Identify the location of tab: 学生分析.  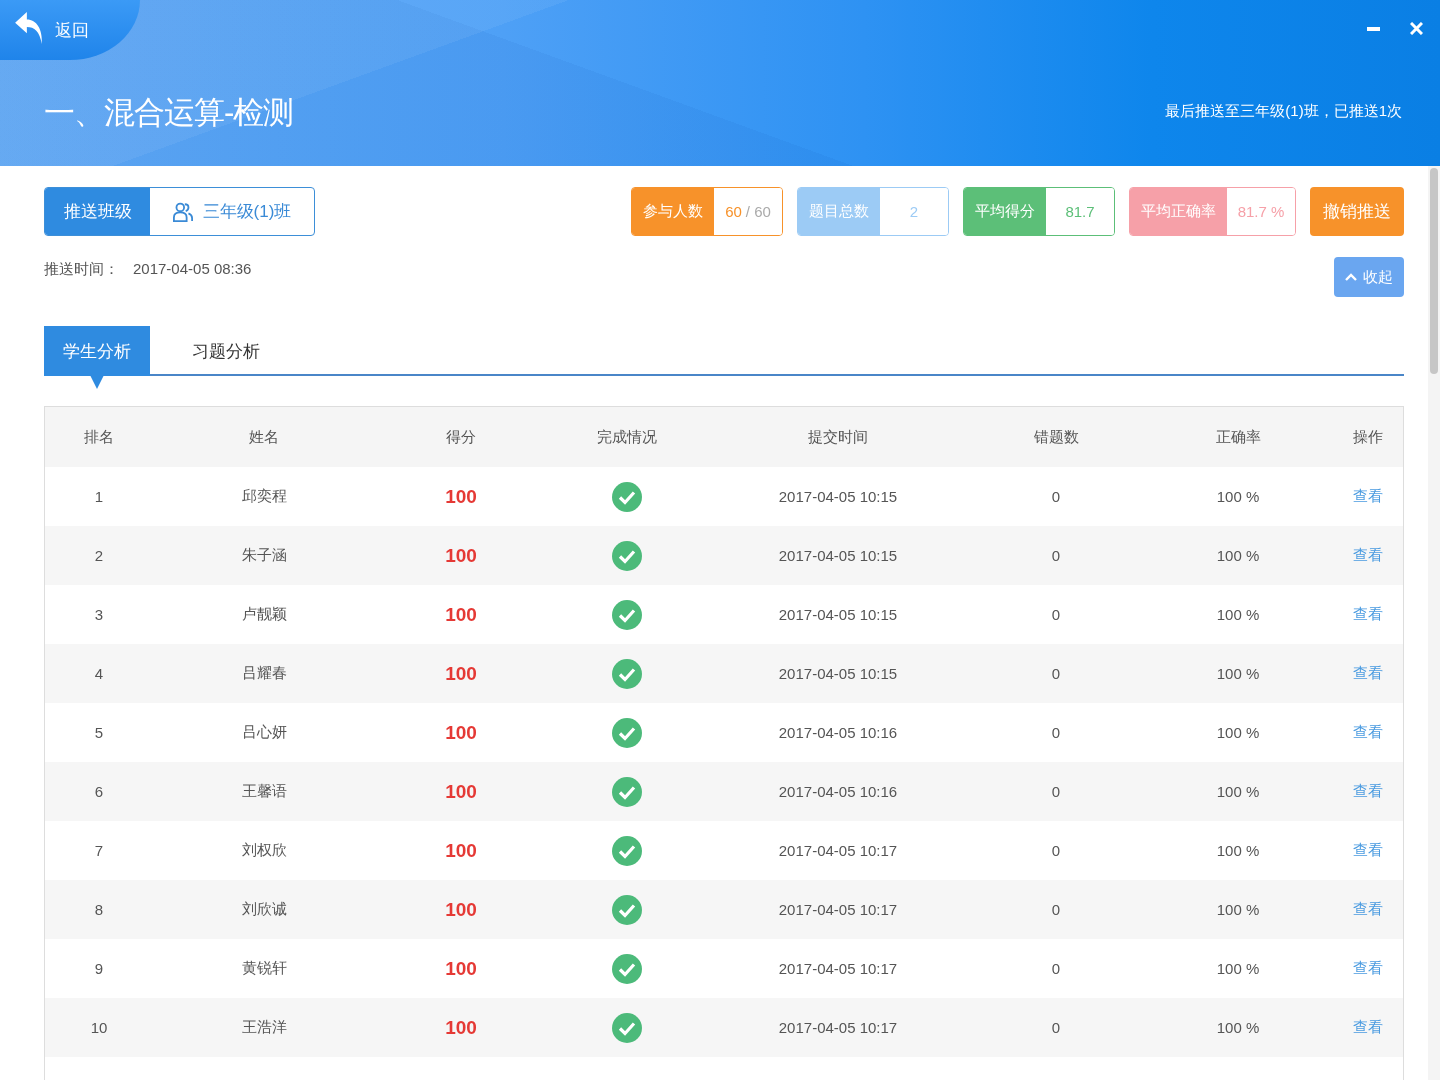
(97, 351).